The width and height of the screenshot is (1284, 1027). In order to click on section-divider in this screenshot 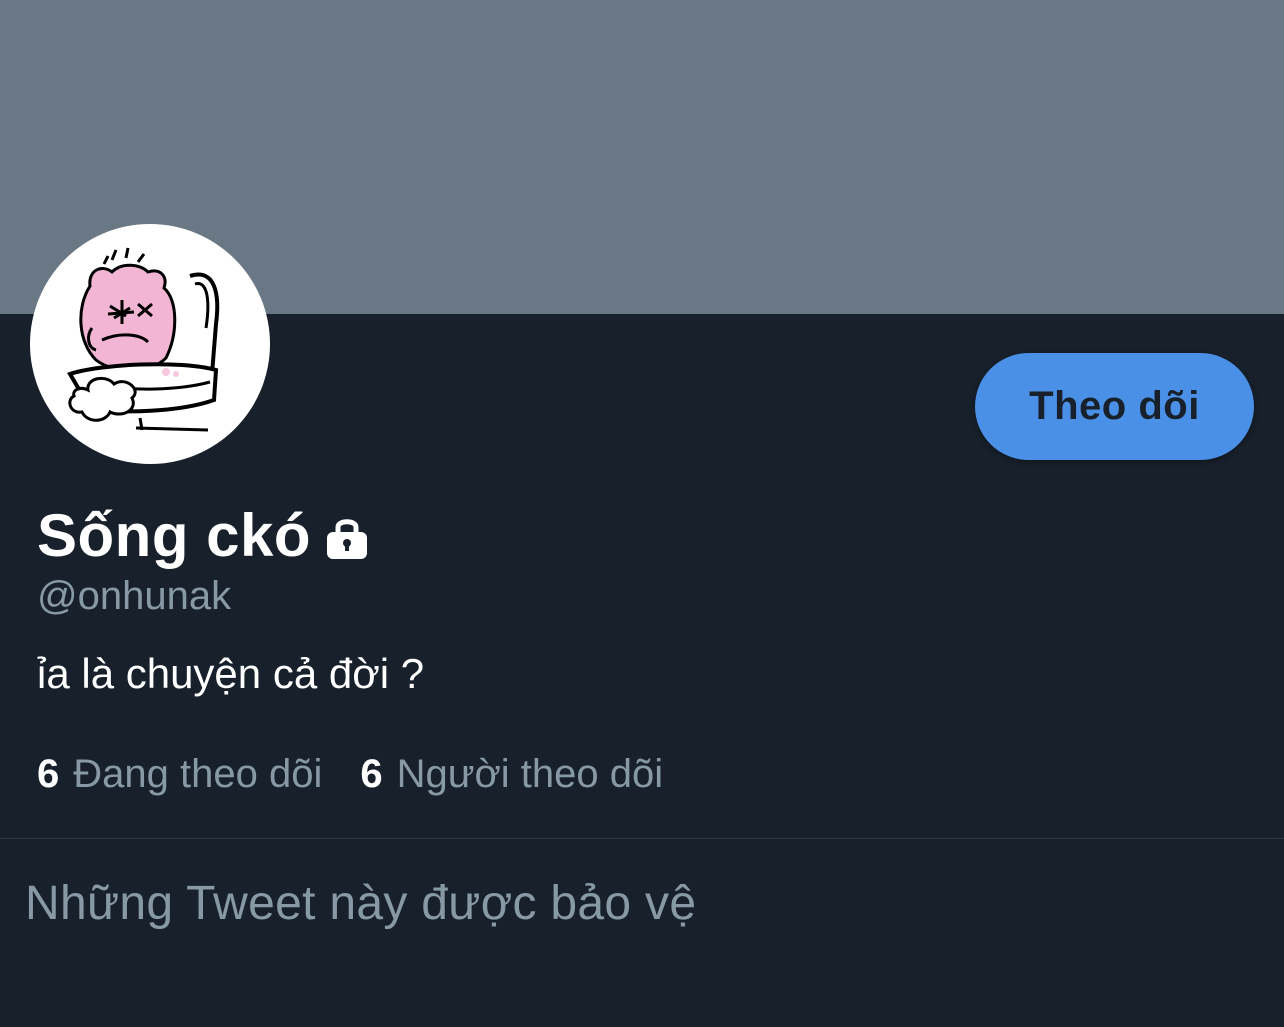, I will do `click(642, 838)`.